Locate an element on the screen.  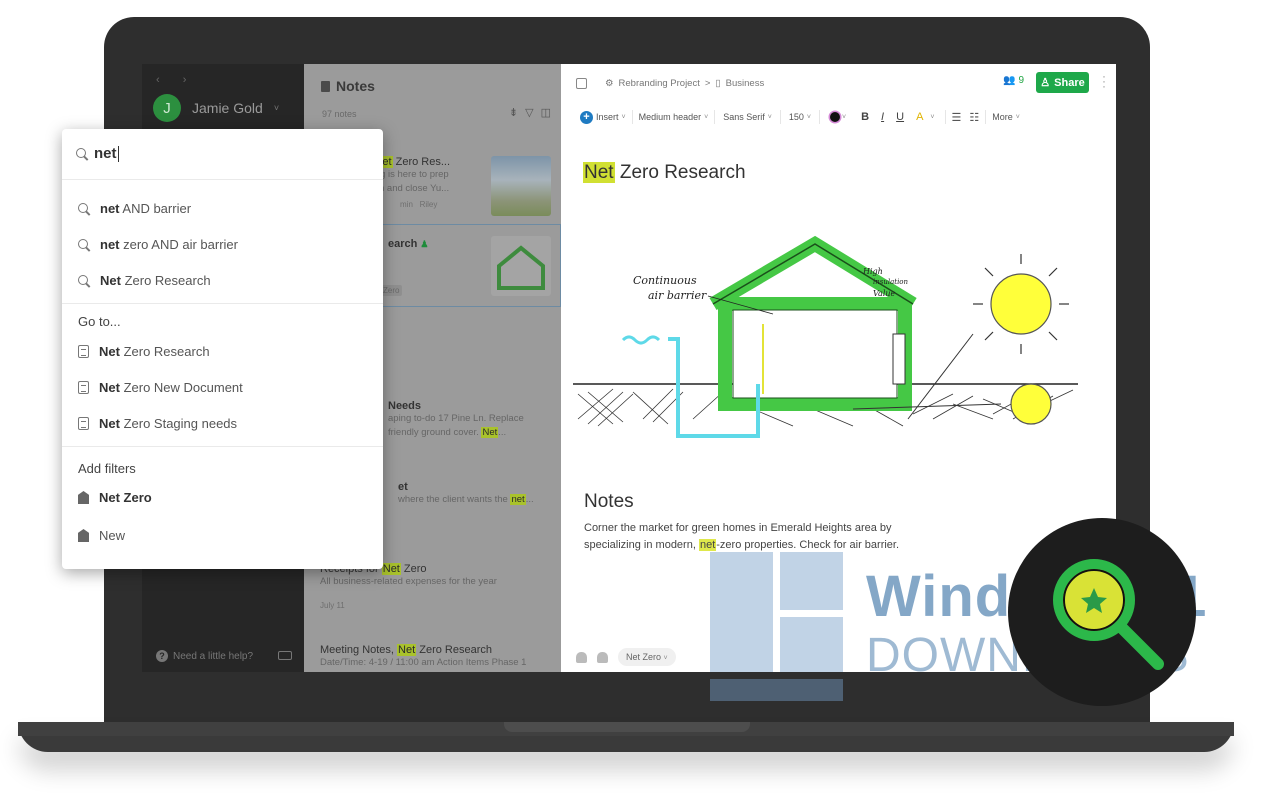
search-suggestion: net zero AND air barrier is located at coordinates (158, 244).